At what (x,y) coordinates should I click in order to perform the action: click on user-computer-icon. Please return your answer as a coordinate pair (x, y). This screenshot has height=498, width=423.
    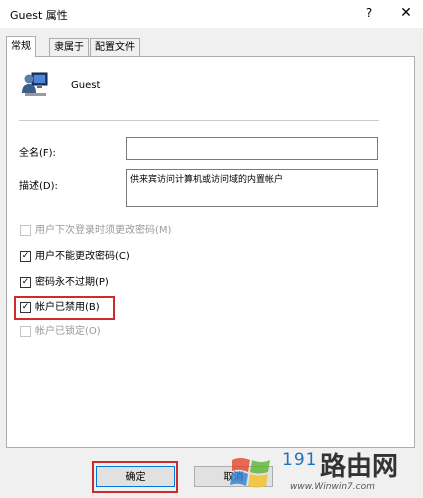
    Looking at the image, I should click on (35, 83).